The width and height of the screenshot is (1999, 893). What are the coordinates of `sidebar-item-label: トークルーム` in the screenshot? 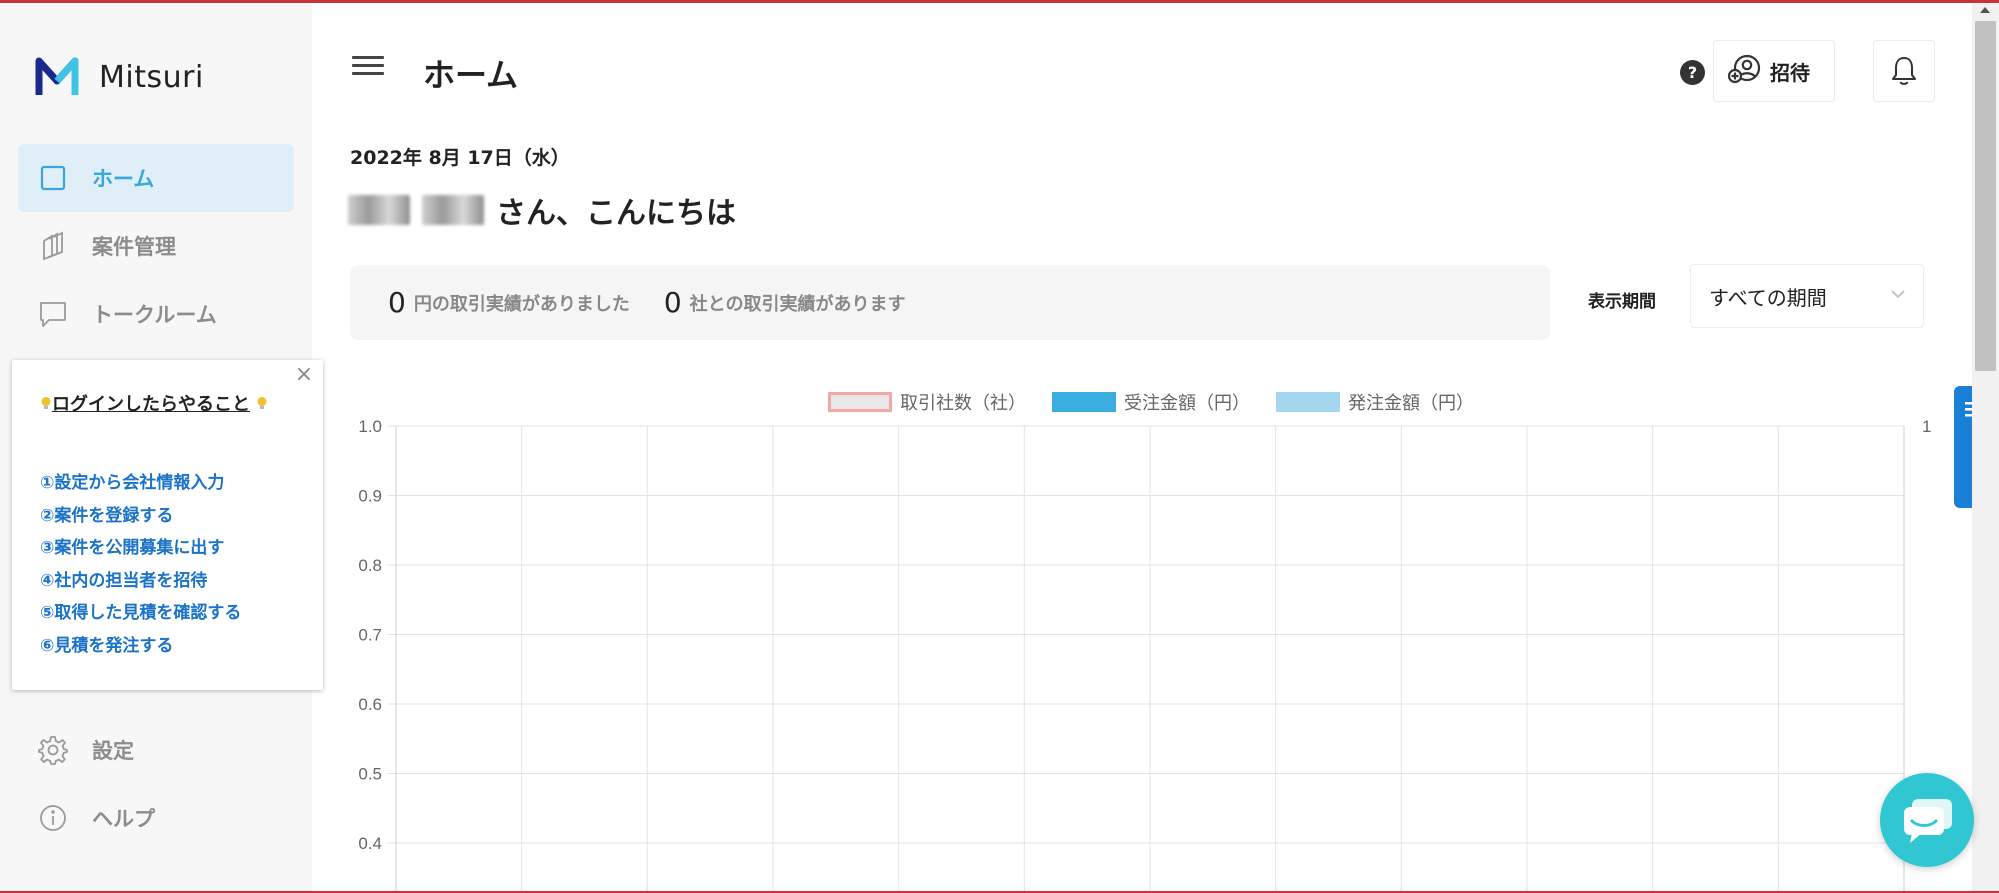 It's located at (154, 315).